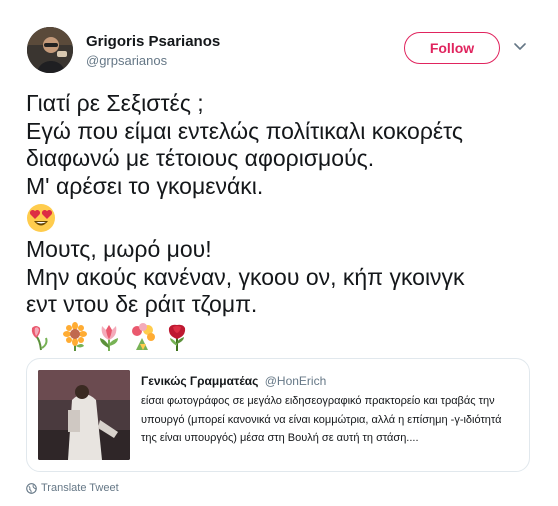  Describe the element at coordinates (520, 47) in the screenshot. I see `chevron-down-icon` at that location.